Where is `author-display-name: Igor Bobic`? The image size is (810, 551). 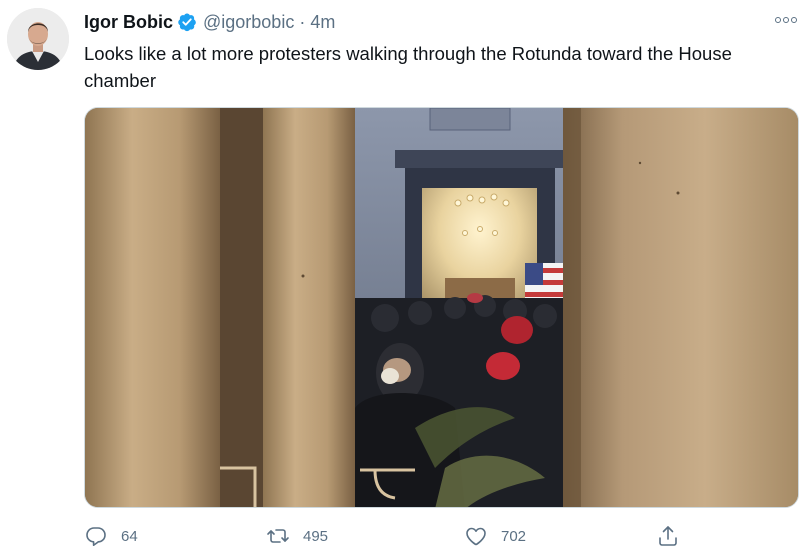
author-display-name: Igor Bobic is located at coordinates (128, 22).